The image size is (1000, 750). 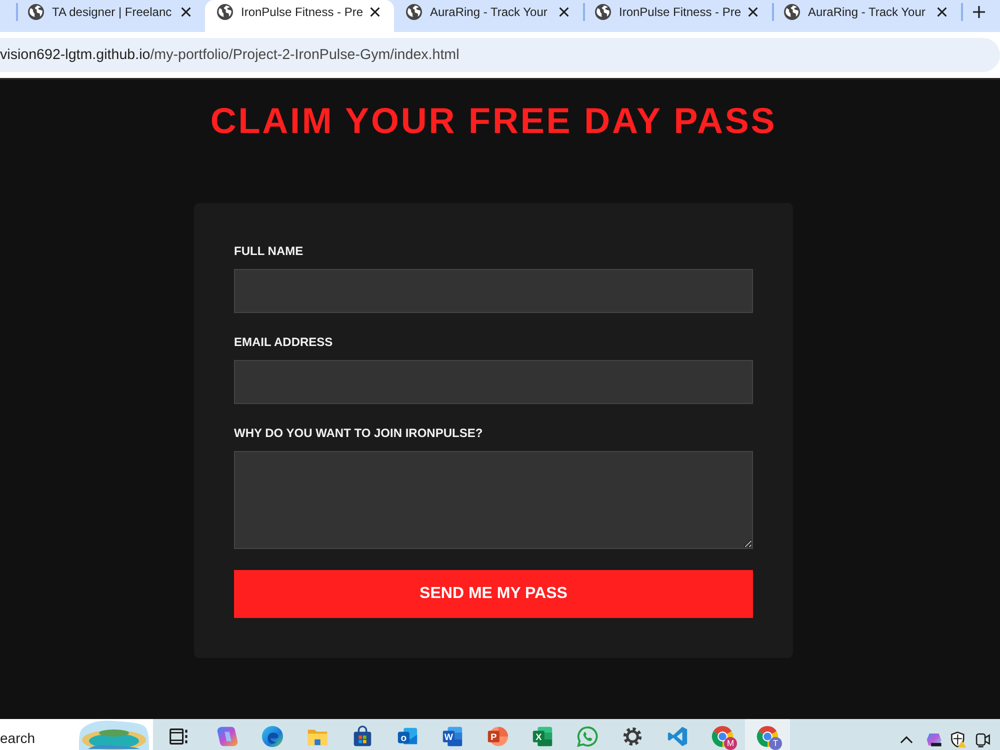 What do you see at coordinates (730, 743) in the screenshot?
I see `profile-badge: M` at bounding box center [730, 743].